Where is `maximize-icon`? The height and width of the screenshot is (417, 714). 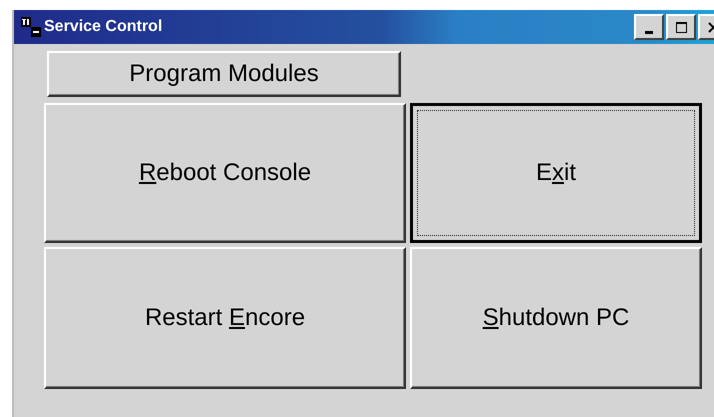
maximize-icon is located at coordinates (681, 27).